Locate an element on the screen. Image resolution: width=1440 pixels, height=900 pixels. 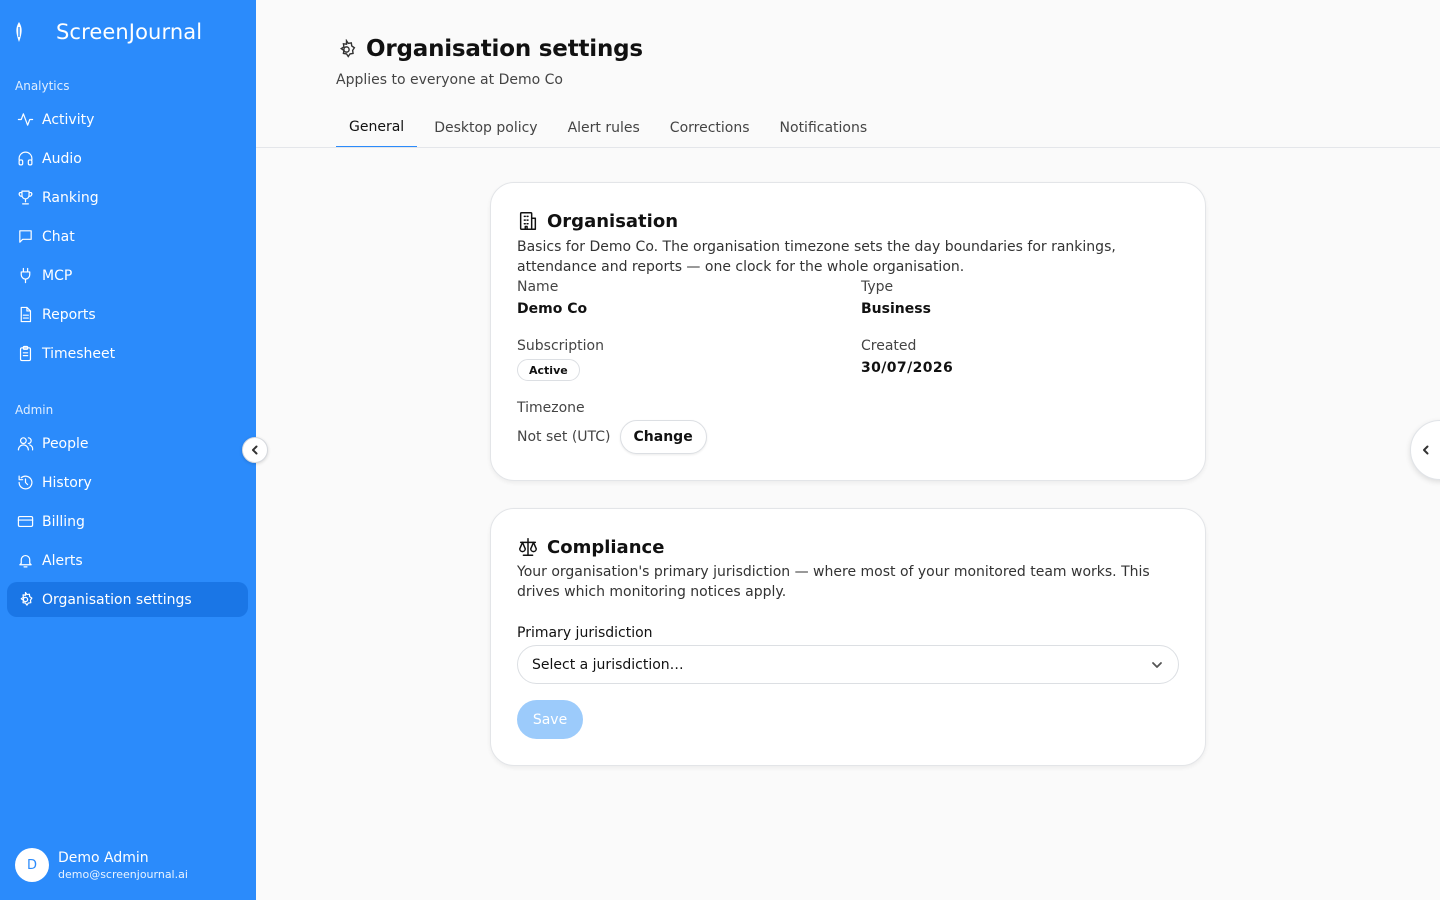
timezone-label: Timezone is located at coordinates (551, 408).